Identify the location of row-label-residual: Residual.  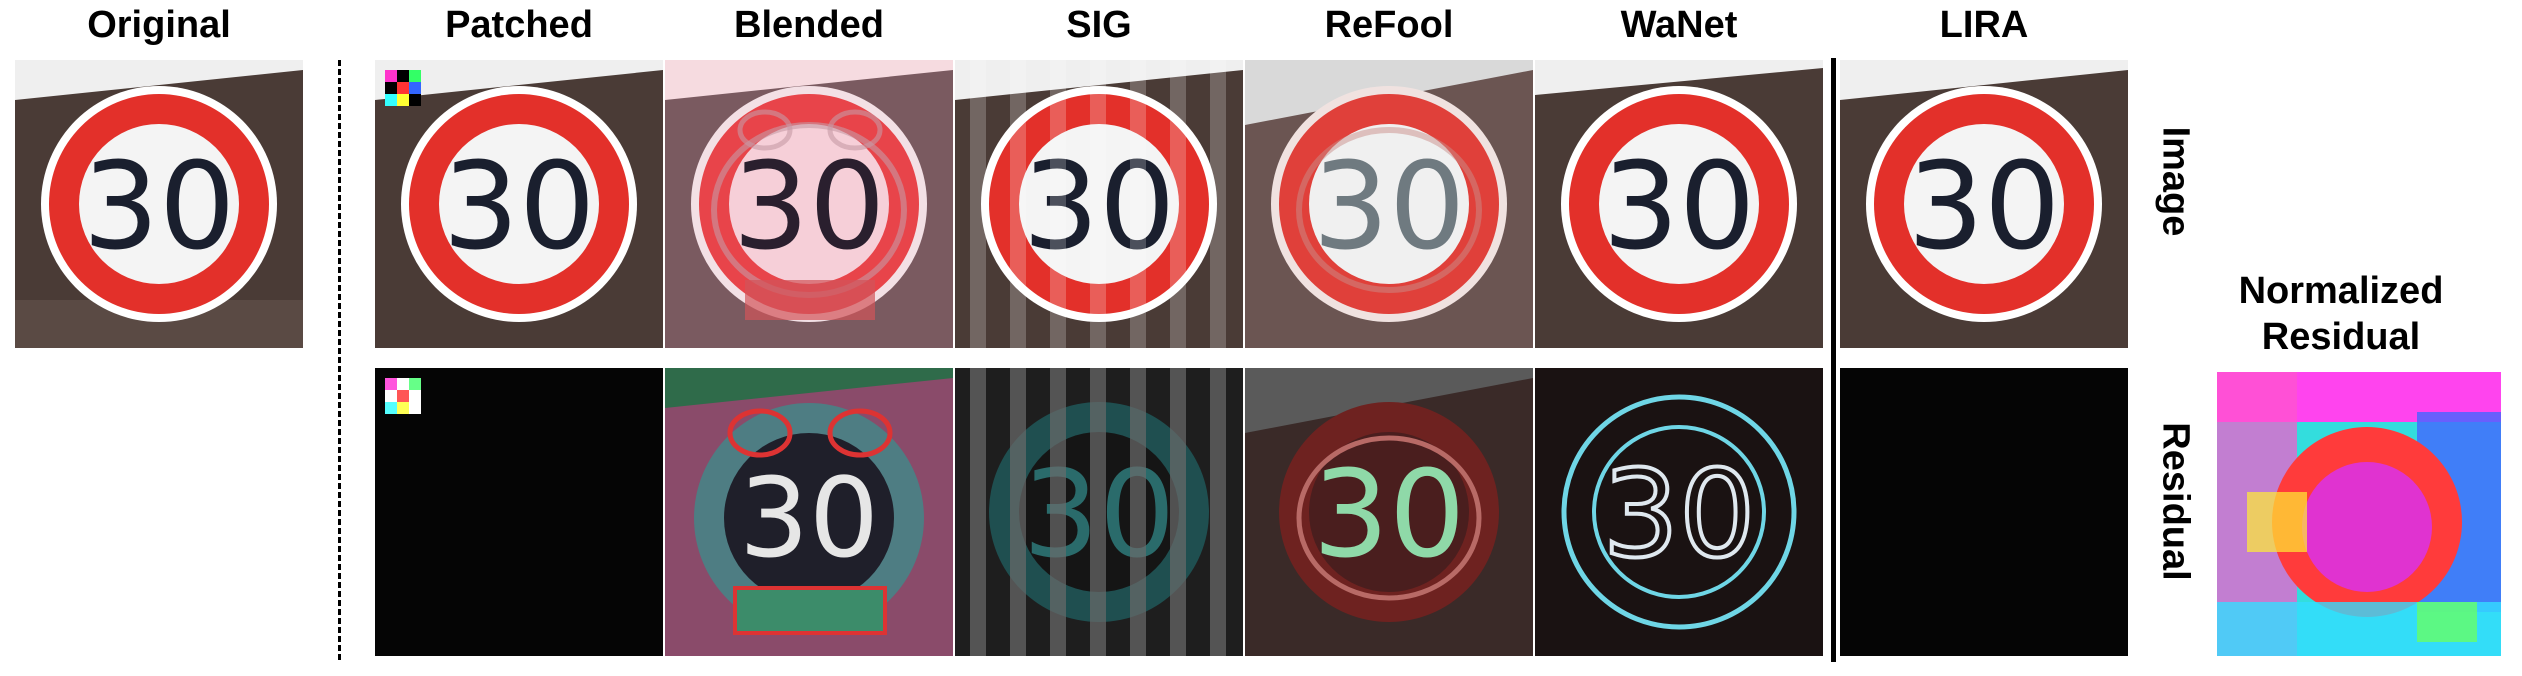
(2175, 501).